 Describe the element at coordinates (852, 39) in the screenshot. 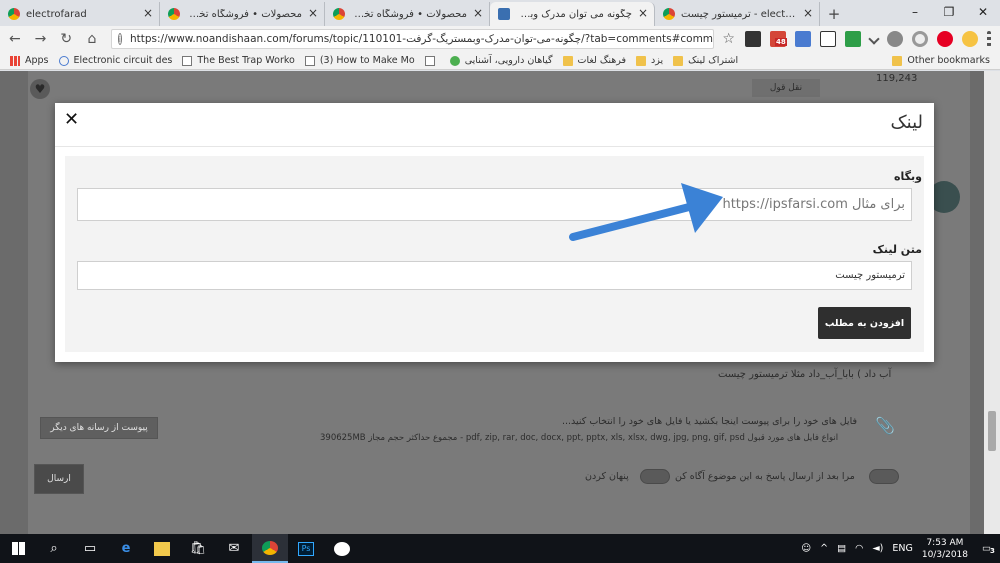

I see `extension-green-icon` at that location.